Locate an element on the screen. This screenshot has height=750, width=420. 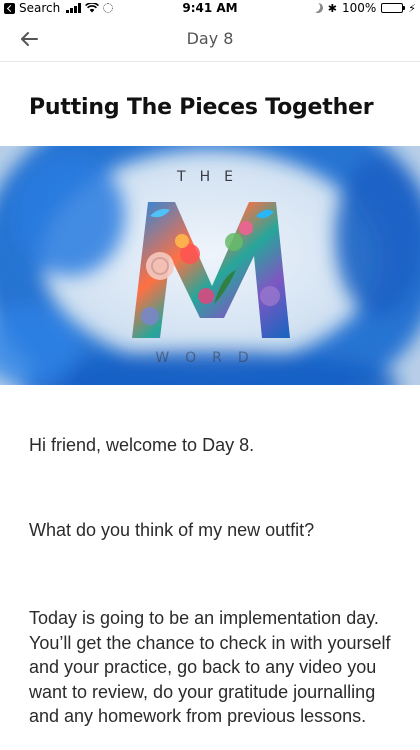
charging-icon: ⚡ is located at coordinates (412, 8).